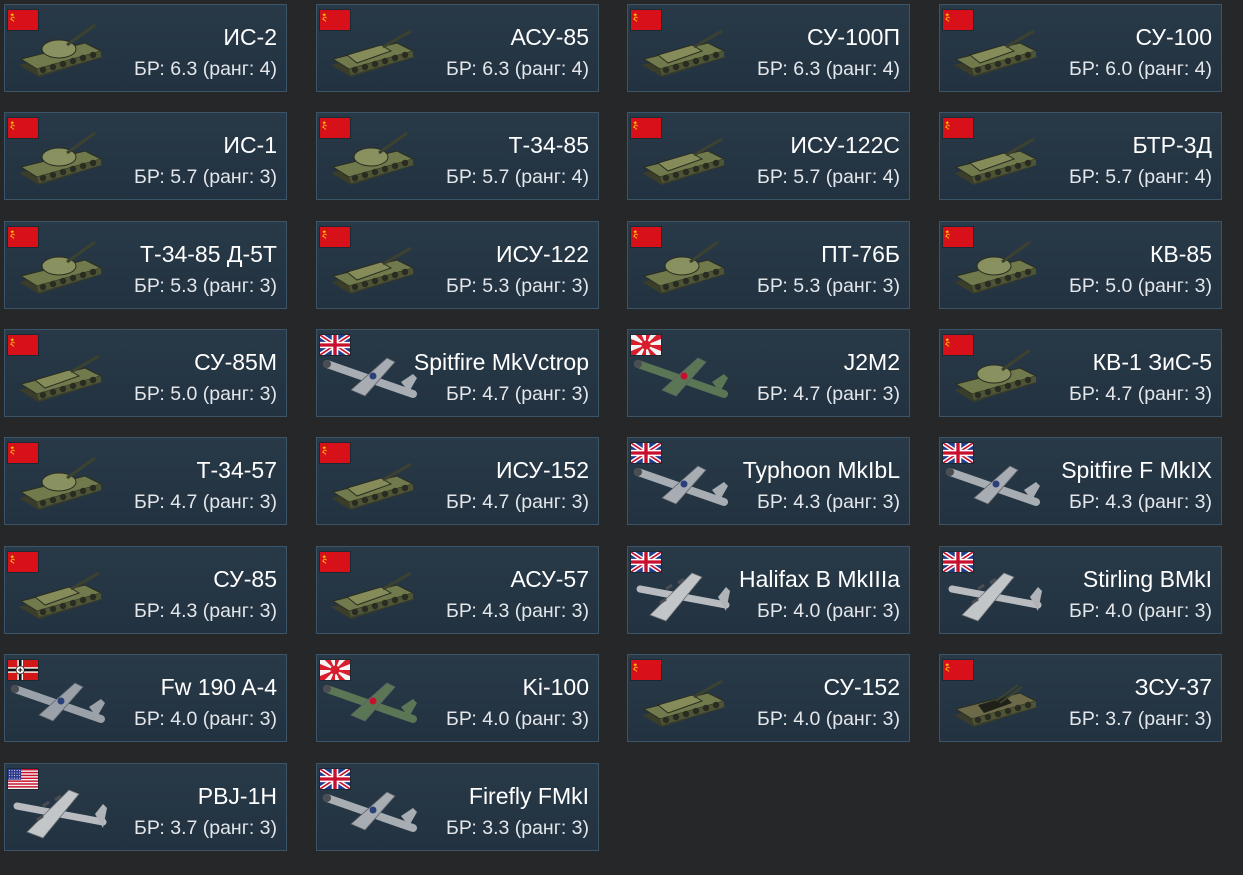  I want to click on vehicle-card: БТР-3Д БР: 5.7 (ранг: 4), so click(1080, 156).